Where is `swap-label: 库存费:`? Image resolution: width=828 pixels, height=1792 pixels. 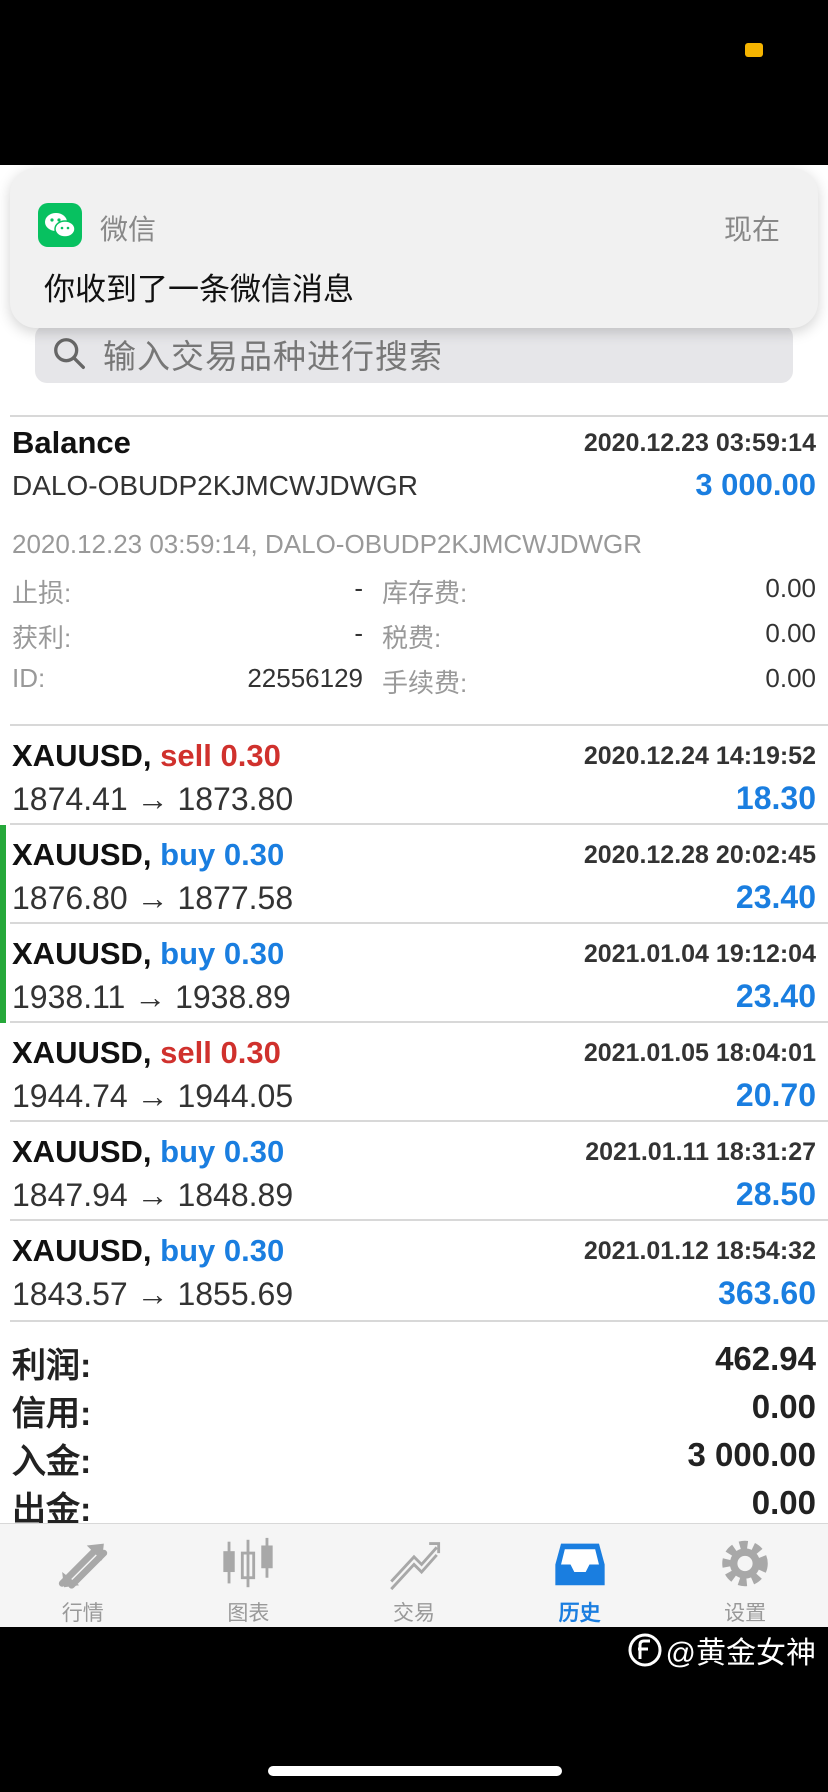
swap-label: 库存费: is located at coordinates (425, 593).